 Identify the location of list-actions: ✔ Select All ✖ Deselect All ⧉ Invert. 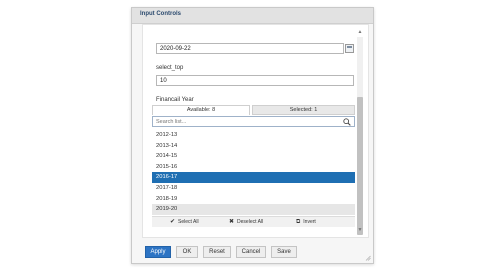
(253, 221).